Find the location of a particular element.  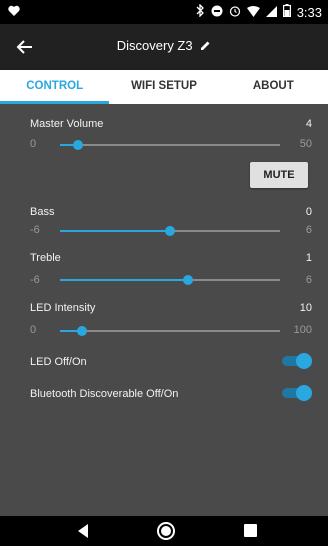

bass-min: -6 is located at coordinates (35, 230).